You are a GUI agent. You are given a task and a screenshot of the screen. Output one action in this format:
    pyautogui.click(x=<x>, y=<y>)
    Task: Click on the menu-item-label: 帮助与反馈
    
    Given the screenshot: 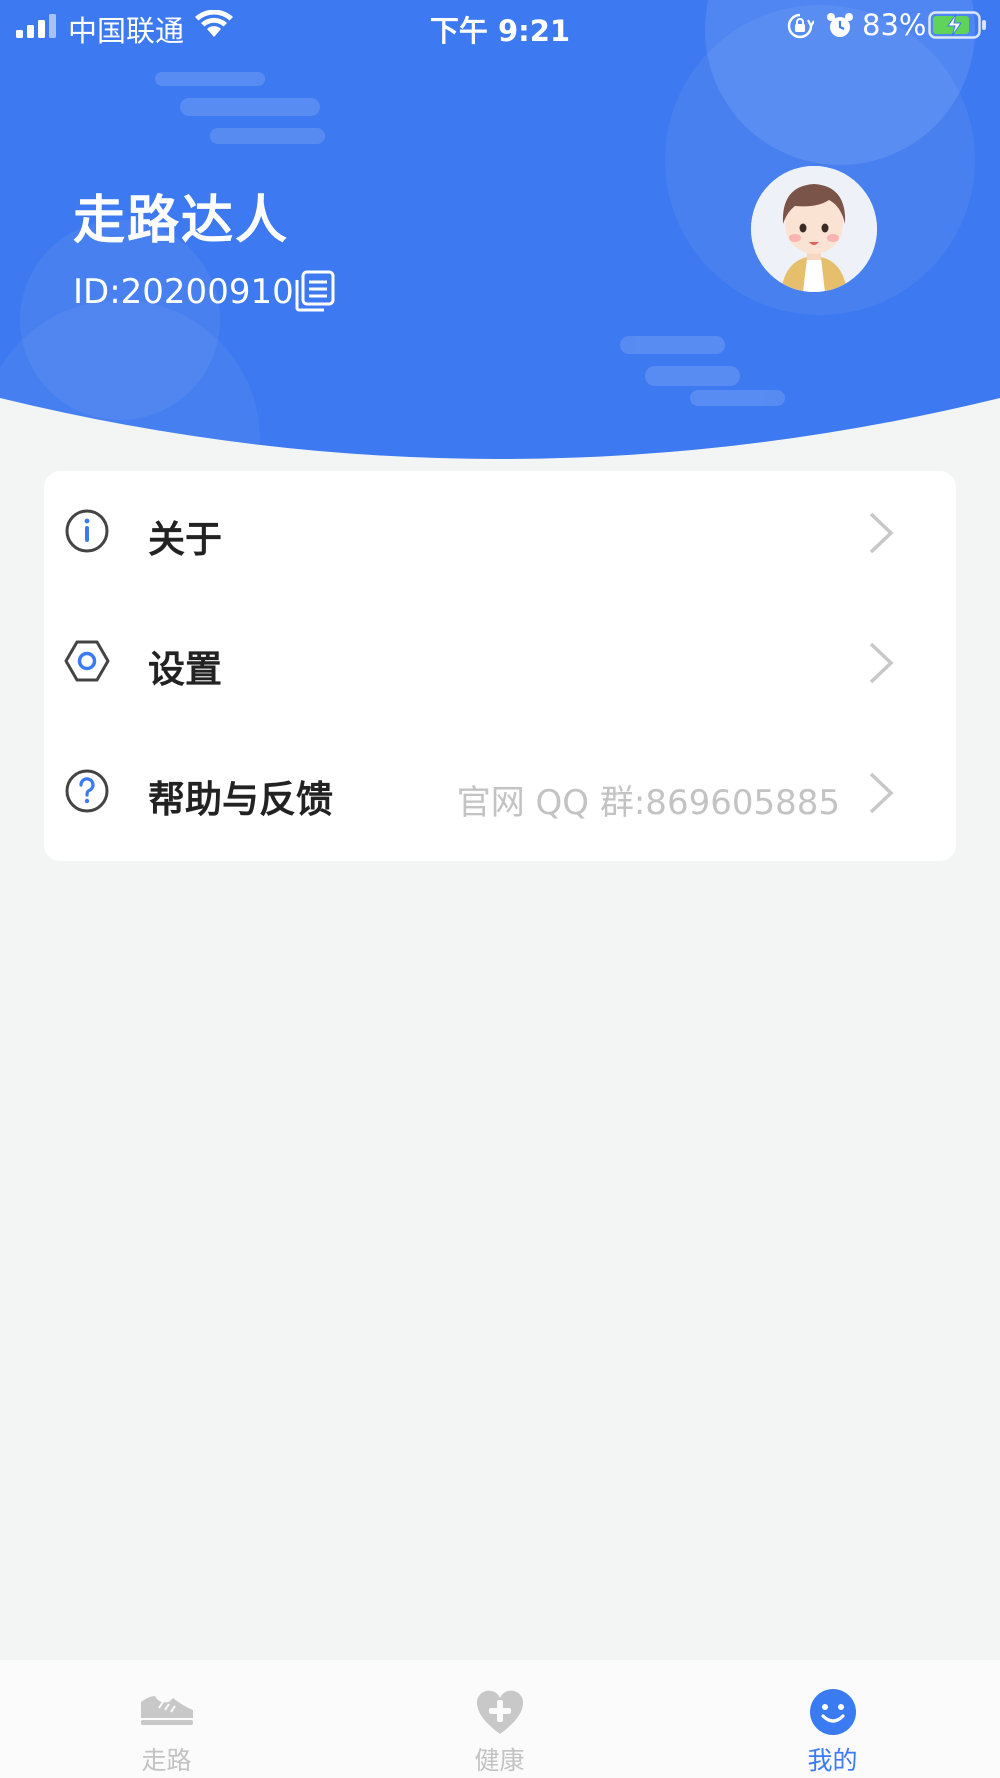 What is the action you would take?
    pyautogui.click(x=240, y=799)
    